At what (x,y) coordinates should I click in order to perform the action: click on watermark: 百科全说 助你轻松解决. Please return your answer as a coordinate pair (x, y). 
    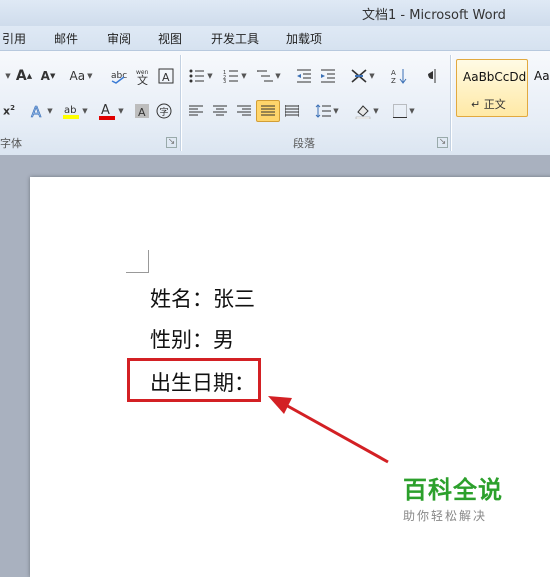
    Looking at the image, I should click on (453, 497).